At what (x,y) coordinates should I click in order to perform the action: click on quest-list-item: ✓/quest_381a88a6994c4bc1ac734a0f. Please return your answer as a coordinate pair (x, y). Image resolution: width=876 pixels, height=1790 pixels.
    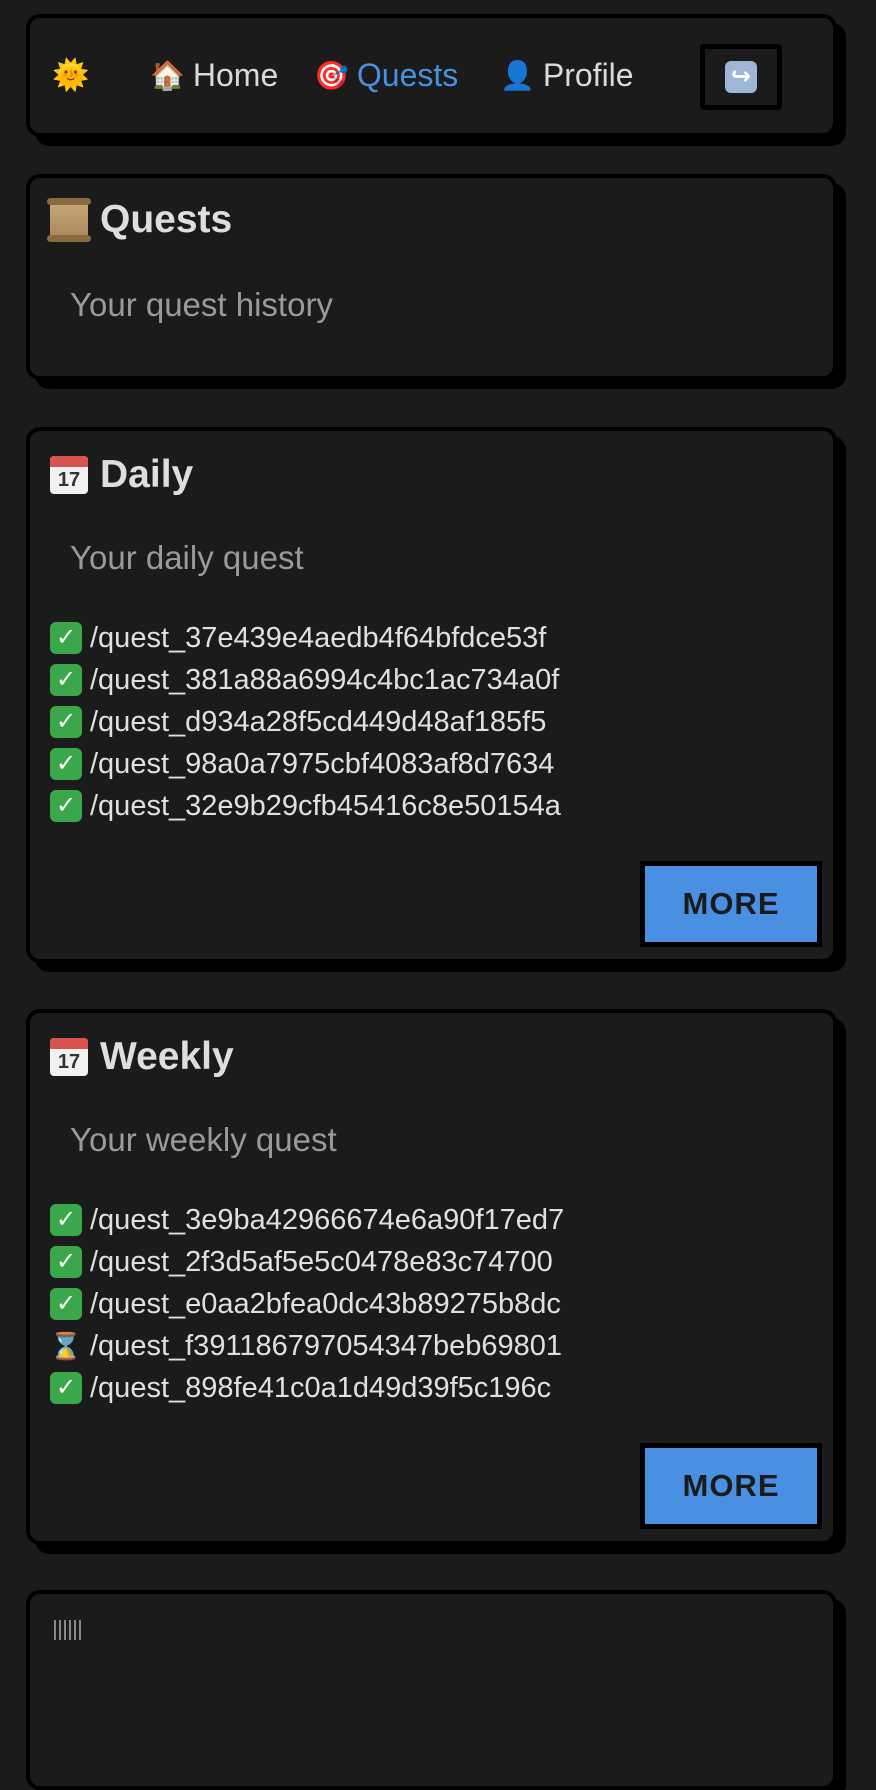
    Looking at the image, I should click on (305, 680).